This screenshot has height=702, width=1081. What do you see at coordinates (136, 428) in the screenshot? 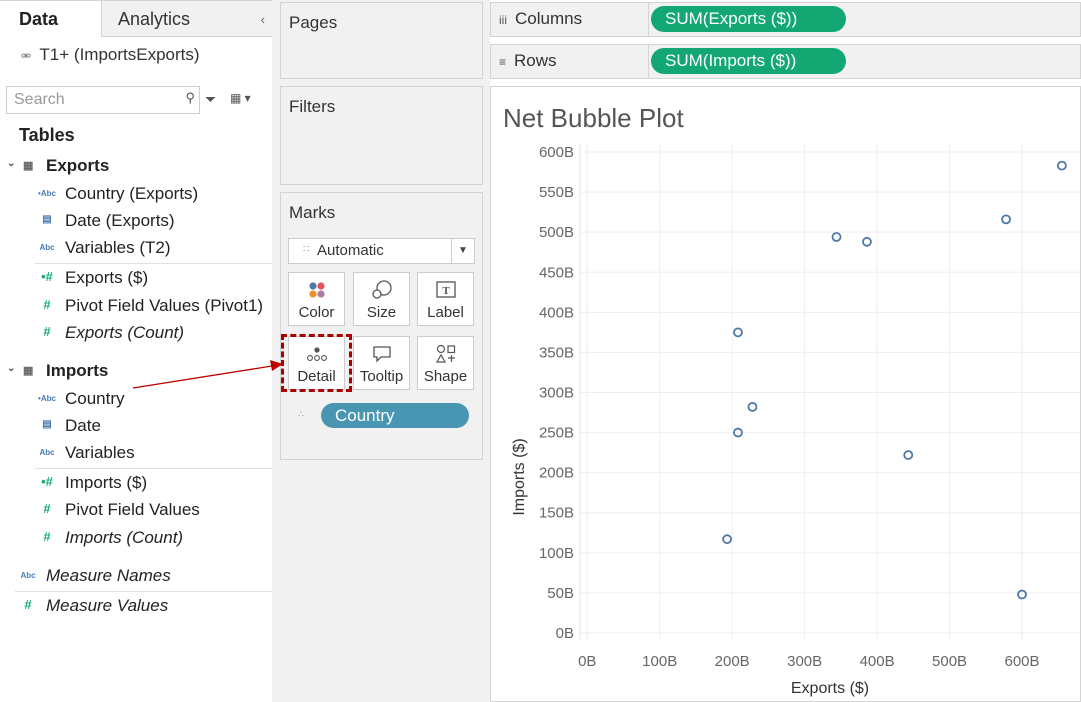
I see `field-item: ▤ Date` at bounding box center [136, 428].